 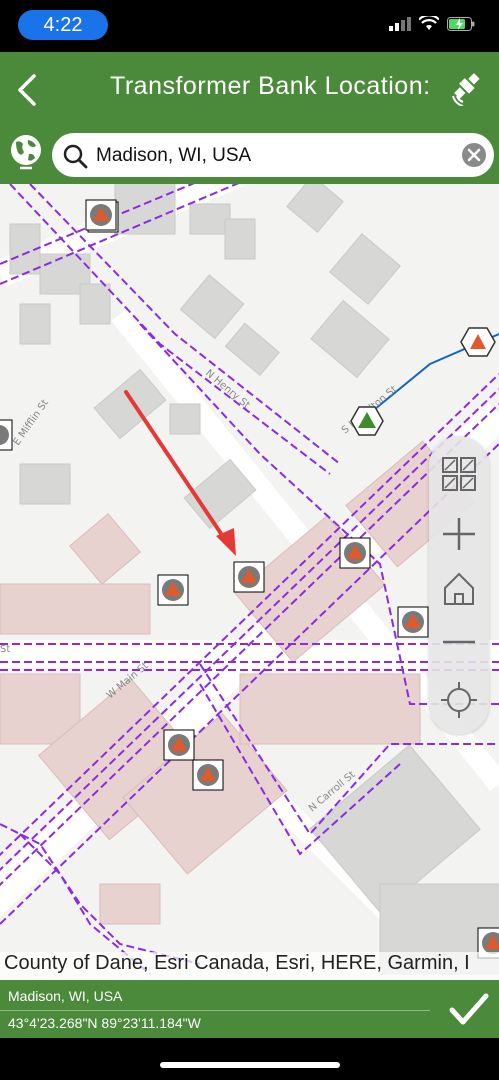 What do you see at coordinates (75, 156) in the screenshot?
I see `search-icon` at bounding box center [75, 156].